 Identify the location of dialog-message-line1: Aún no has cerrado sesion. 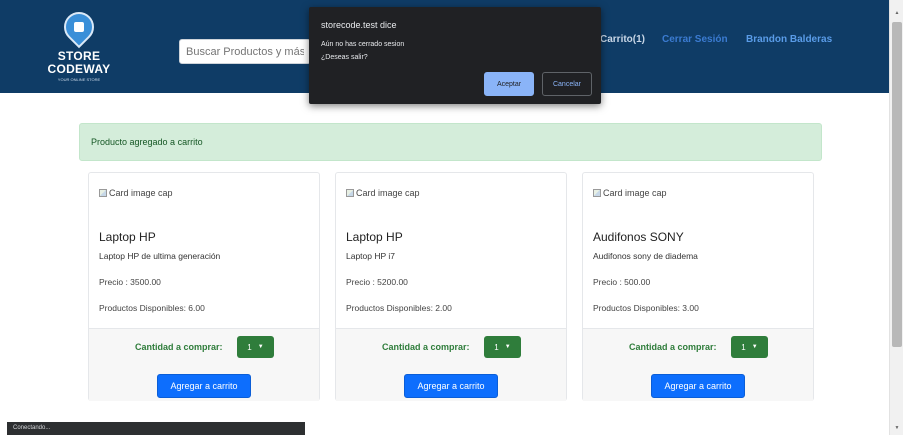
(363, 44).